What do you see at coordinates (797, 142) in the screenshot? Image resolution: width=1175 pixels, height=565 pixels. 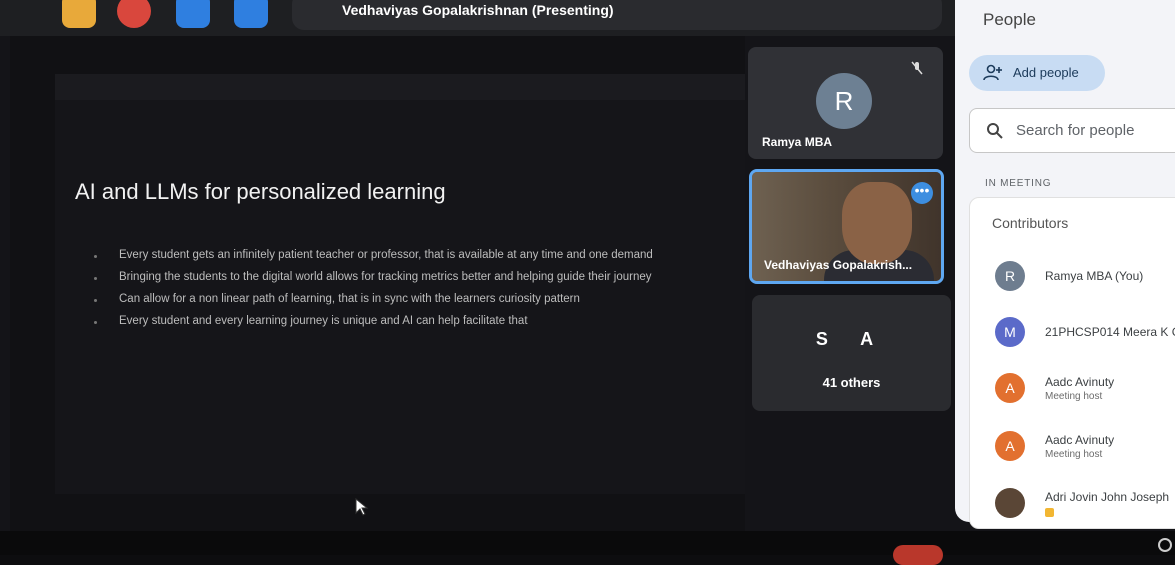 I see `participant-name: Ramya MBA` at bounding box center [797, 142].